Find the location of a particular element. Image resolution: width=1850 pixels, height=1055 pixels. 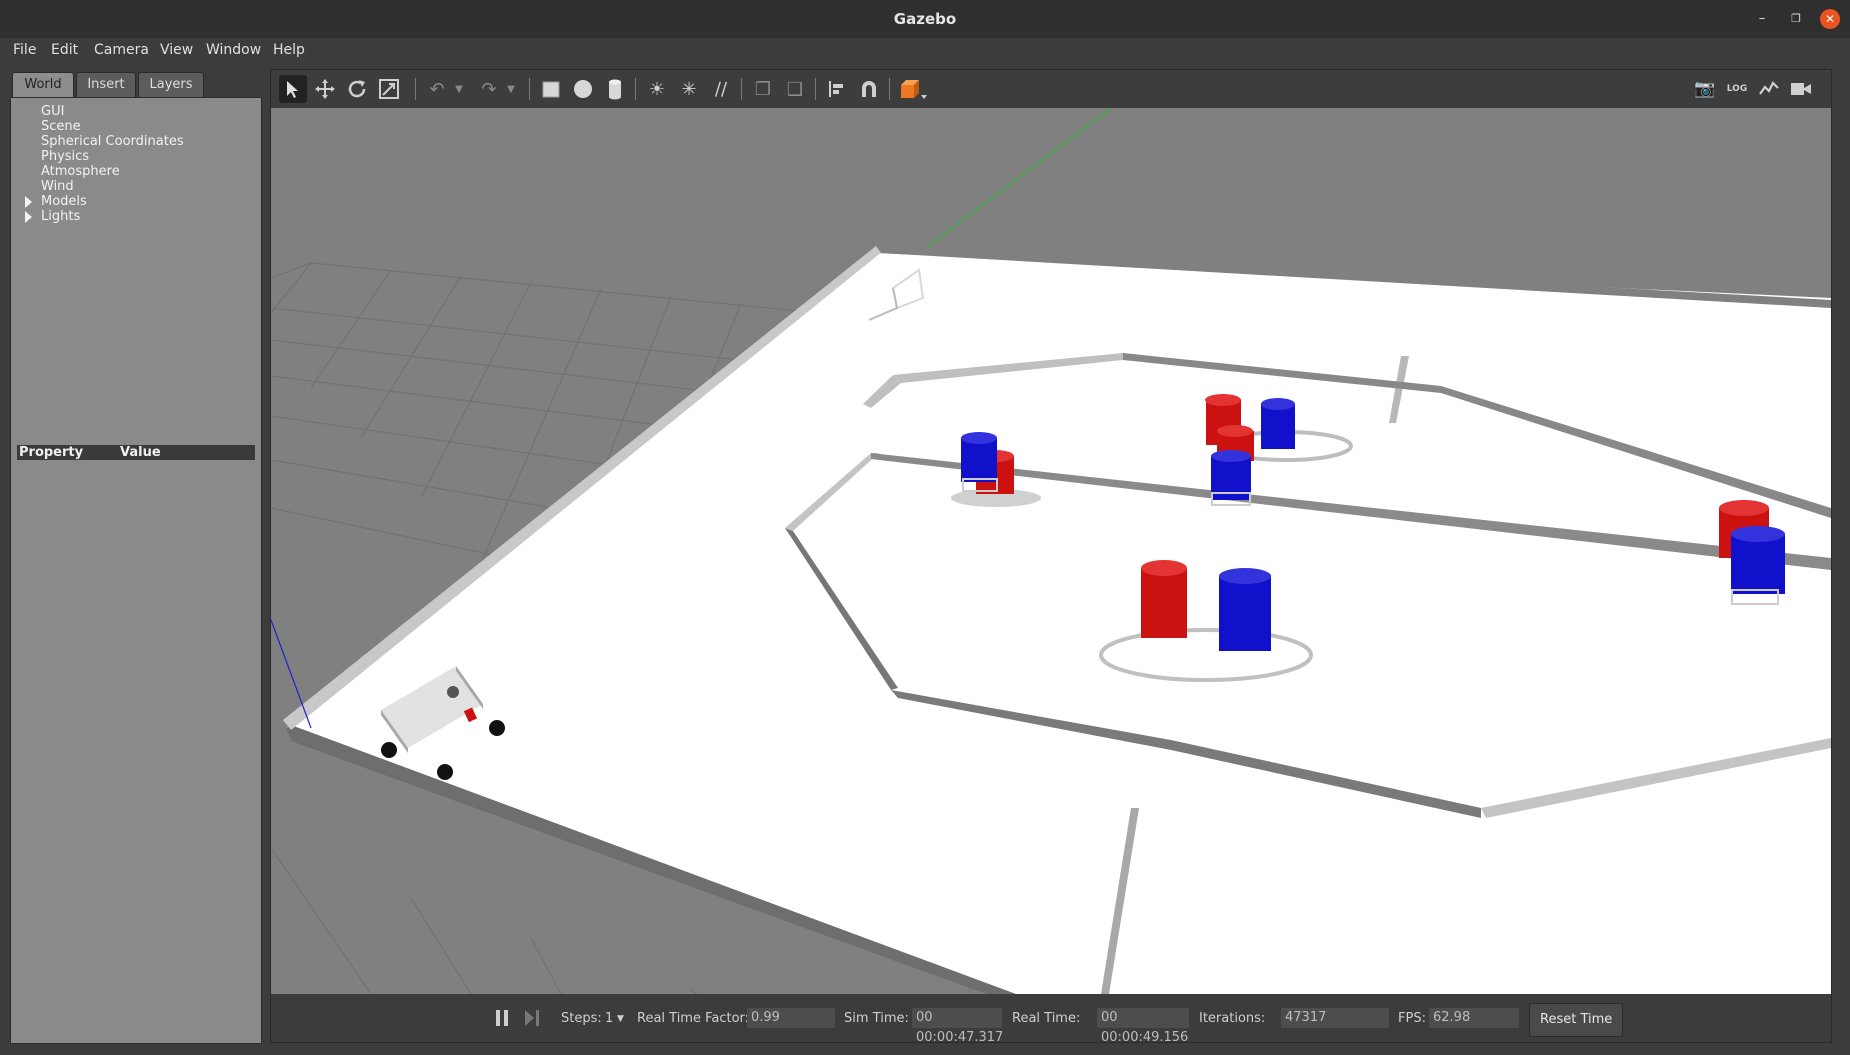

plot-icon is located at coordinates (1769, 89).